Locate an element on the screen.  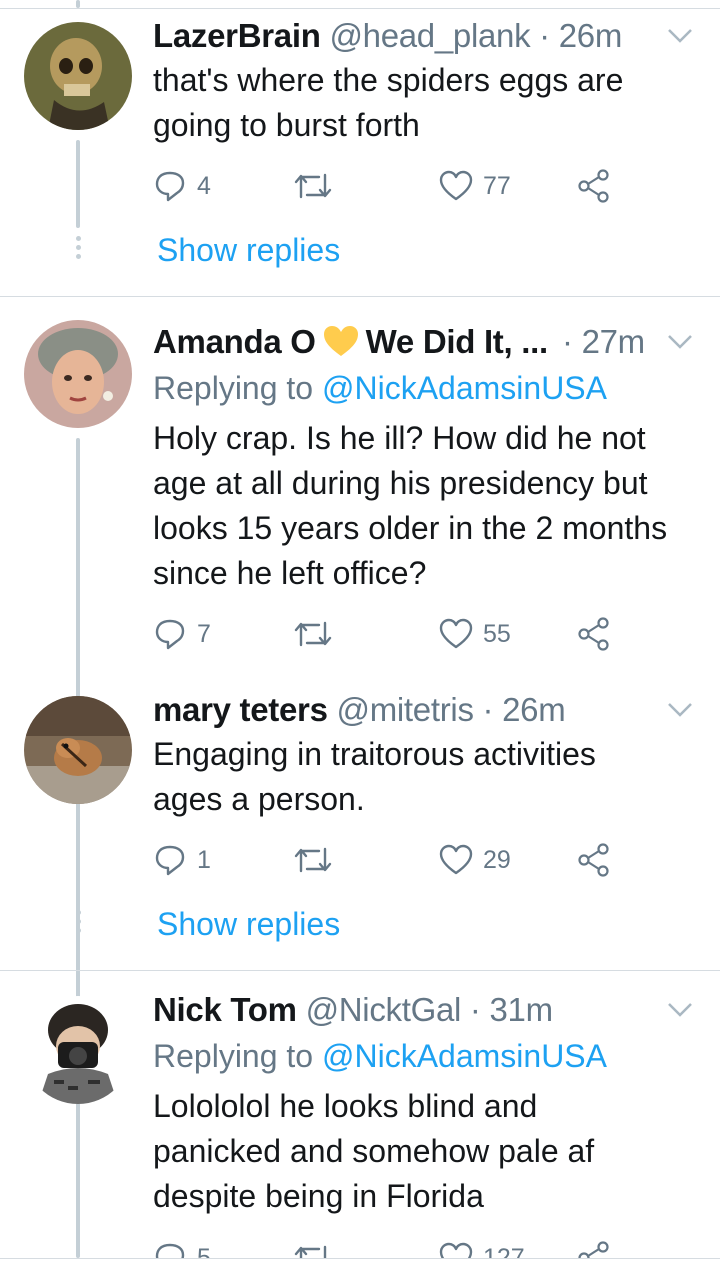
tweet-time-group: · 27m is located at coordinates (603, 342).